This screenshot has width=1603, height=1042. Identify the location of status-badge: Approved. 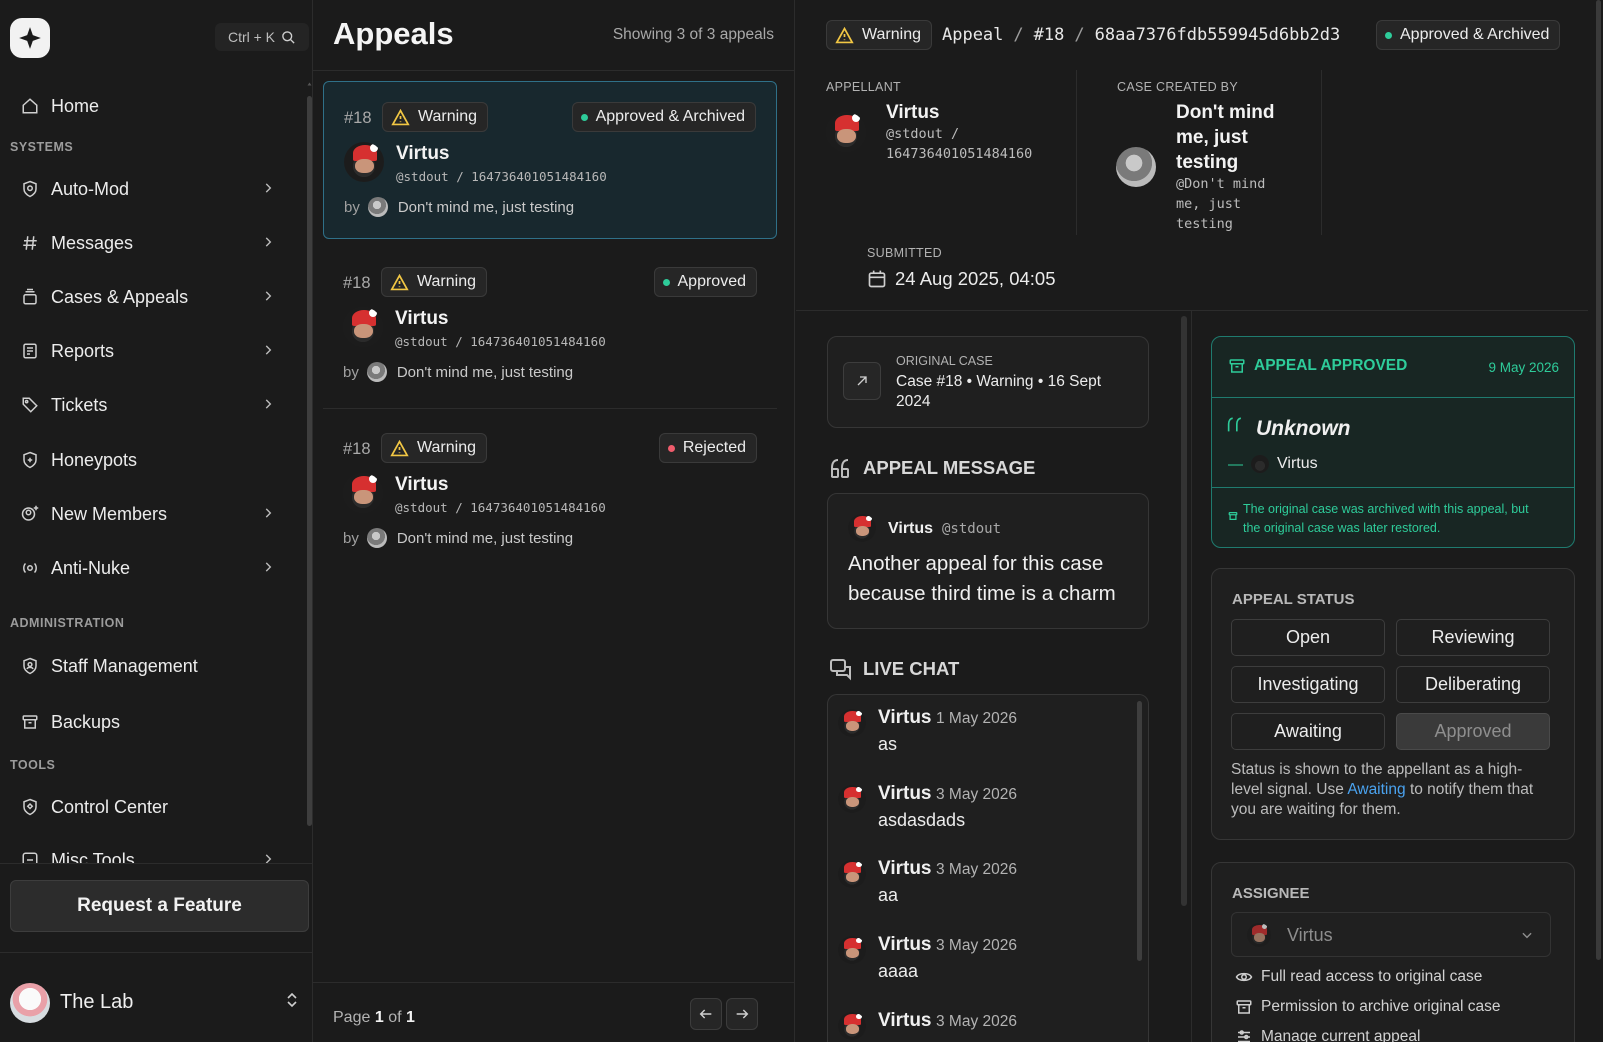
(705, 282).